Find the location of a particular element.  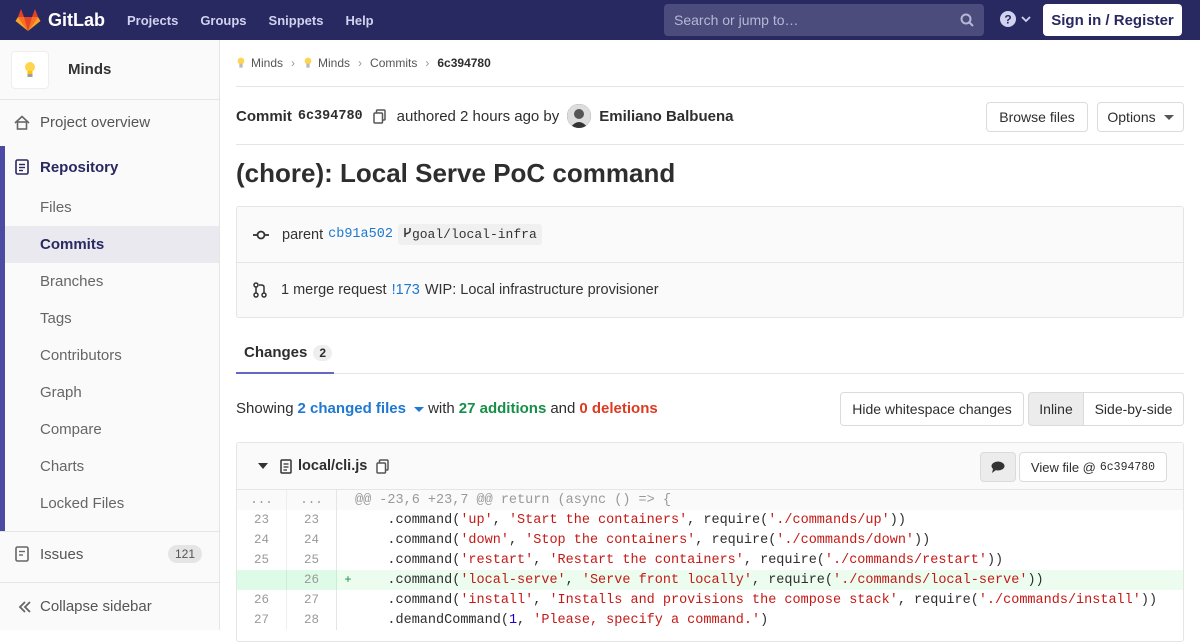

new-line-number: 26 is located at coordinates (312, 580).